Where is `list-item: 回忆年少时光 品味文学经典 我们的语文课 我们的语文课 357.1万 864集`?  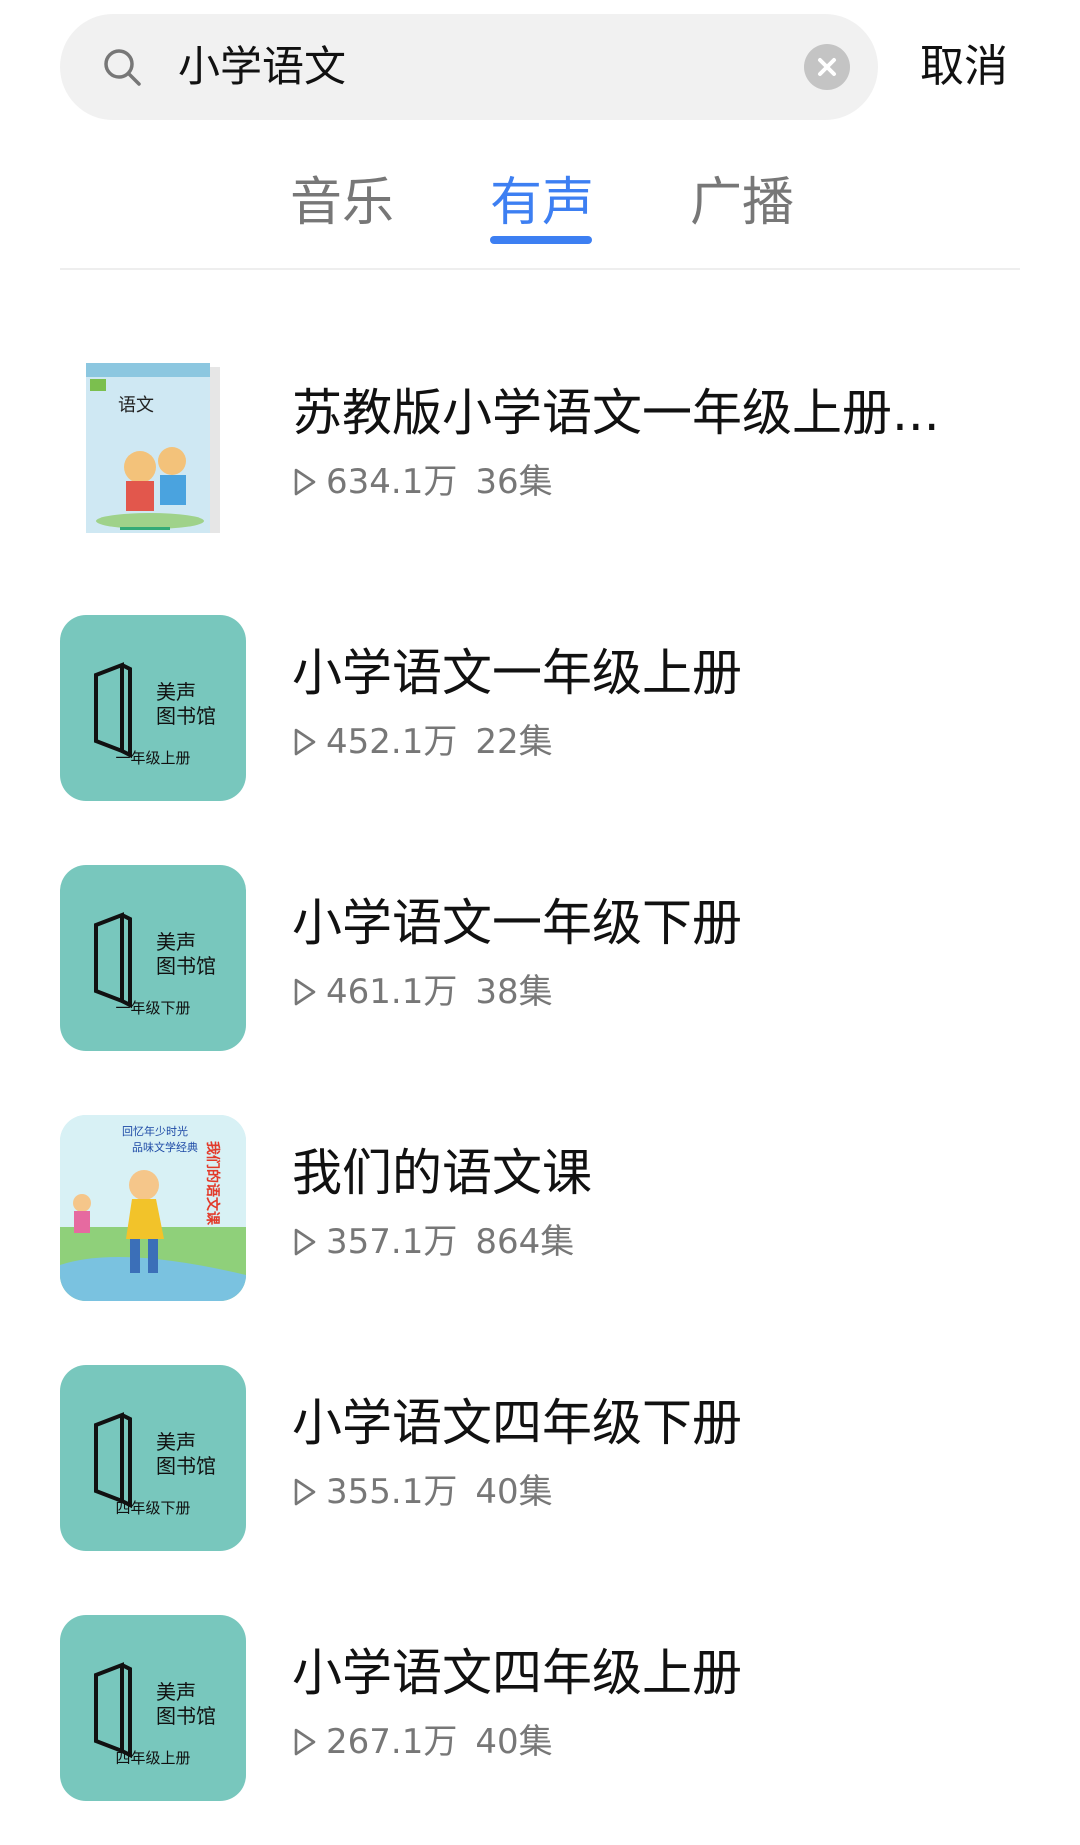 list-item: 回忆年少时光 品味文学经典 我们的语文课 我们的语文课 357.1万 864集 is located at coordinates (540, 1210).